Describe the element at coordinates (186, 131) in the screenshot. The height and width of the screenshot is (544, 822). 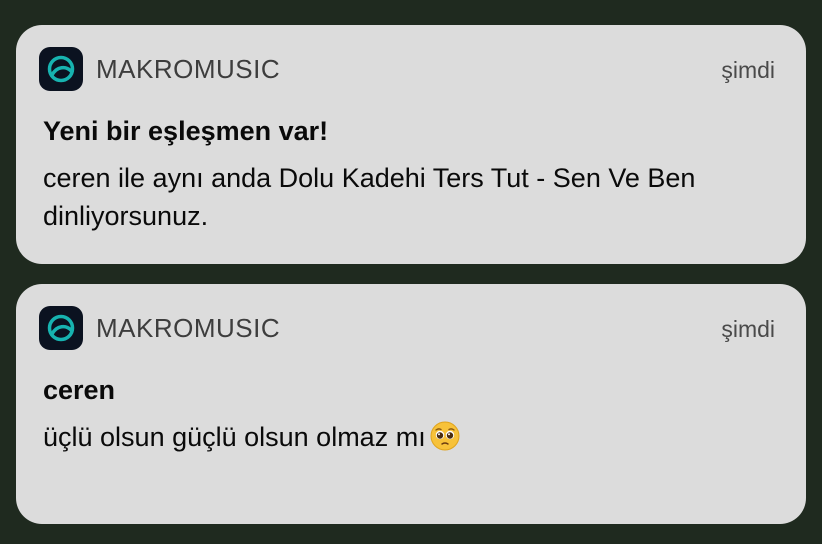
I see `notification-title: Yeni bir eşleşmen var!` at that location.